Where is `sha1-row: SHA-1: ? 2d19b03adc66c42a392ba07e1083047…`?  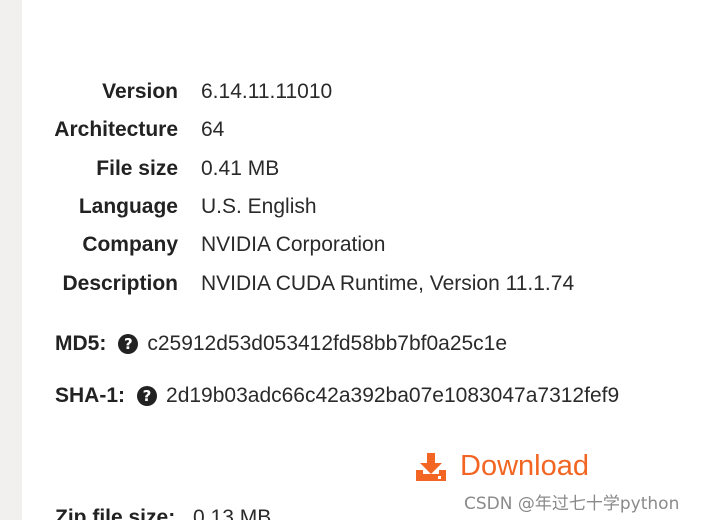
sha1-row: SHA-1: ? 2d19b03adc66c42a392ba07e1083047… is located at coordinates (337, 396).